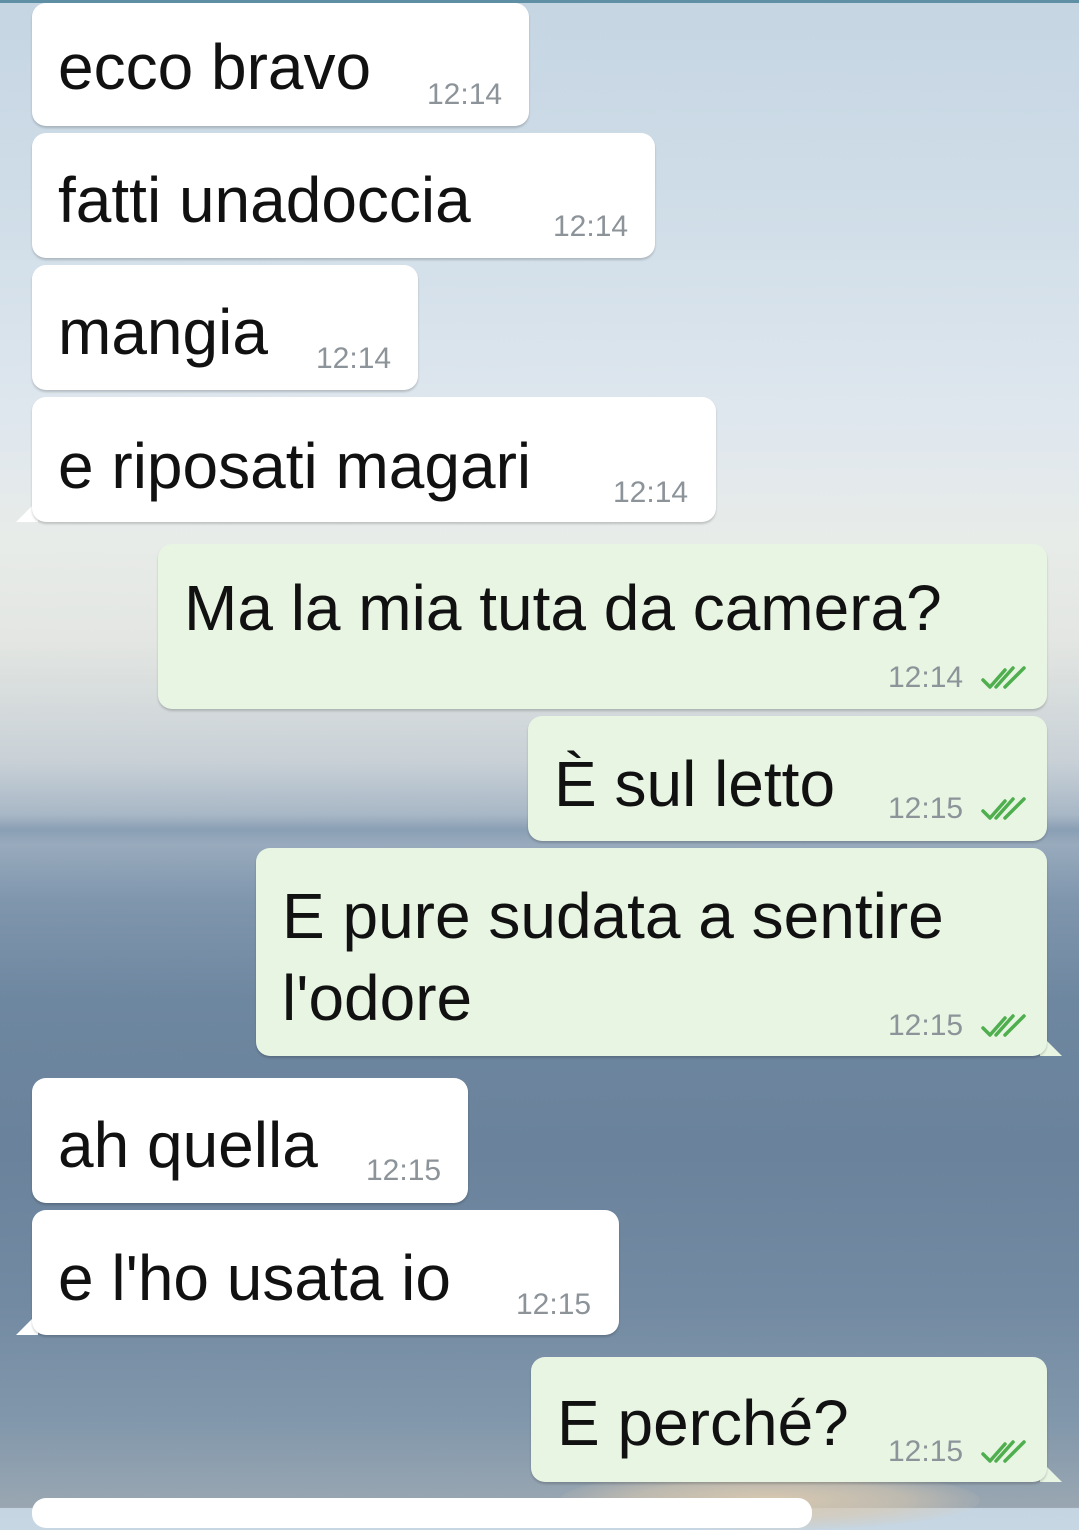 The width and height of the screenshot is (1079, 1530). I want to click on outgoing-message: E perché? 12:15, so click(789, 1419).